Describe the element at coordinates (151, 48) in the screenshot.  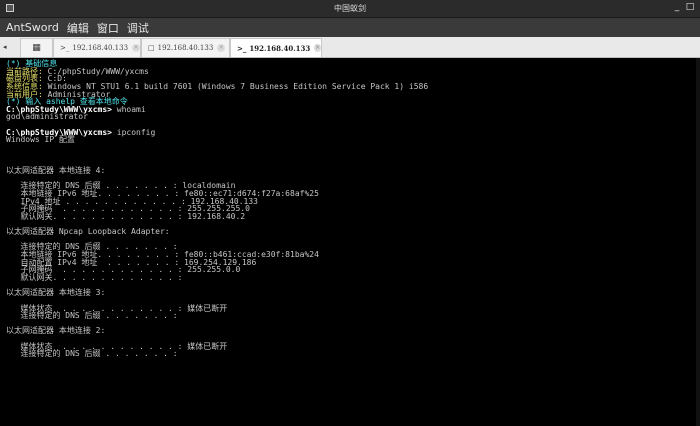
I see `folder-icon: □` at that location.